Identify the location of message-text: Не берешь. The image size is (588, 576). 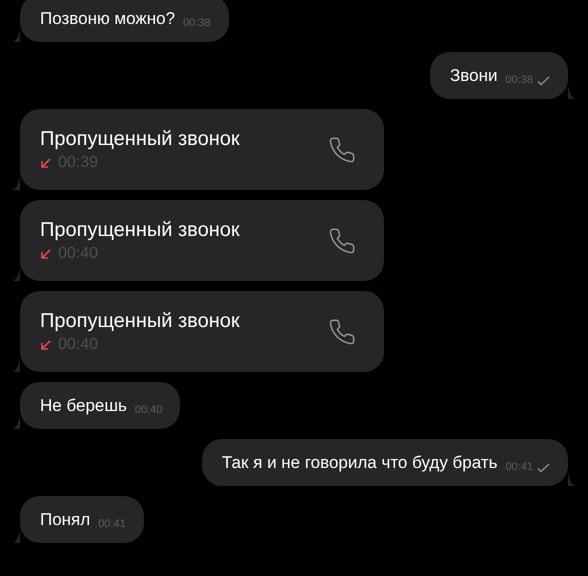
(83, 405).